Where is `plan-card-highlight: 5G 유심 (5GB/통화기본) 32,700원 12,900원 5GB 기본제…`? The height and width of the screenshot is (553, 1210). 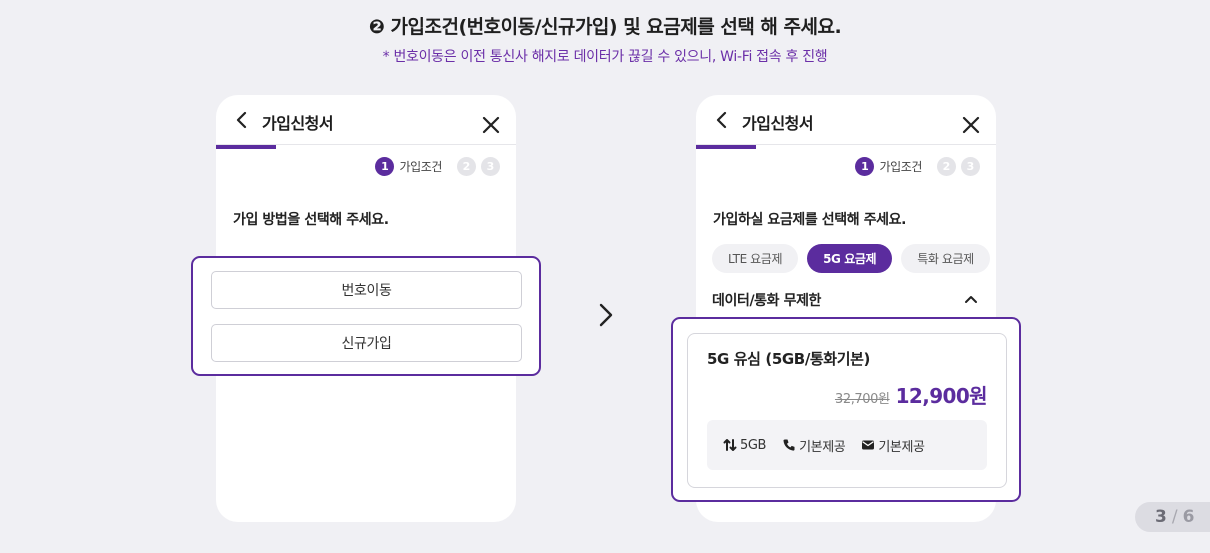
plan-card-highlight: 5G 유심 (5GB/통화기본) 32,700원 12,900원 5GB 기본제… is located at coordinates (846, 409).